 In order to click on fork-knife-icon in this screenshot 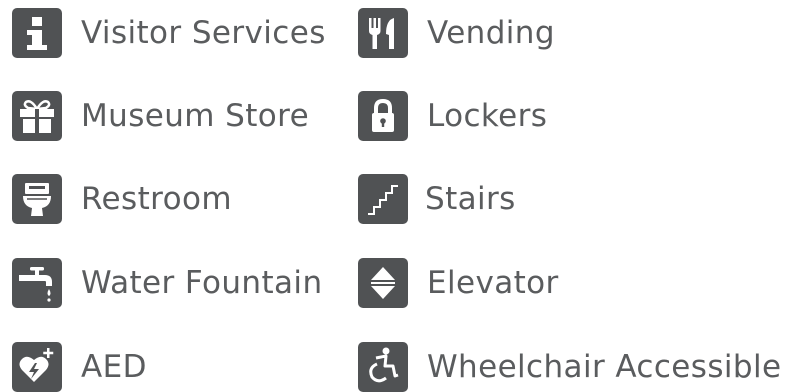, I will do `click(383, 33)`.